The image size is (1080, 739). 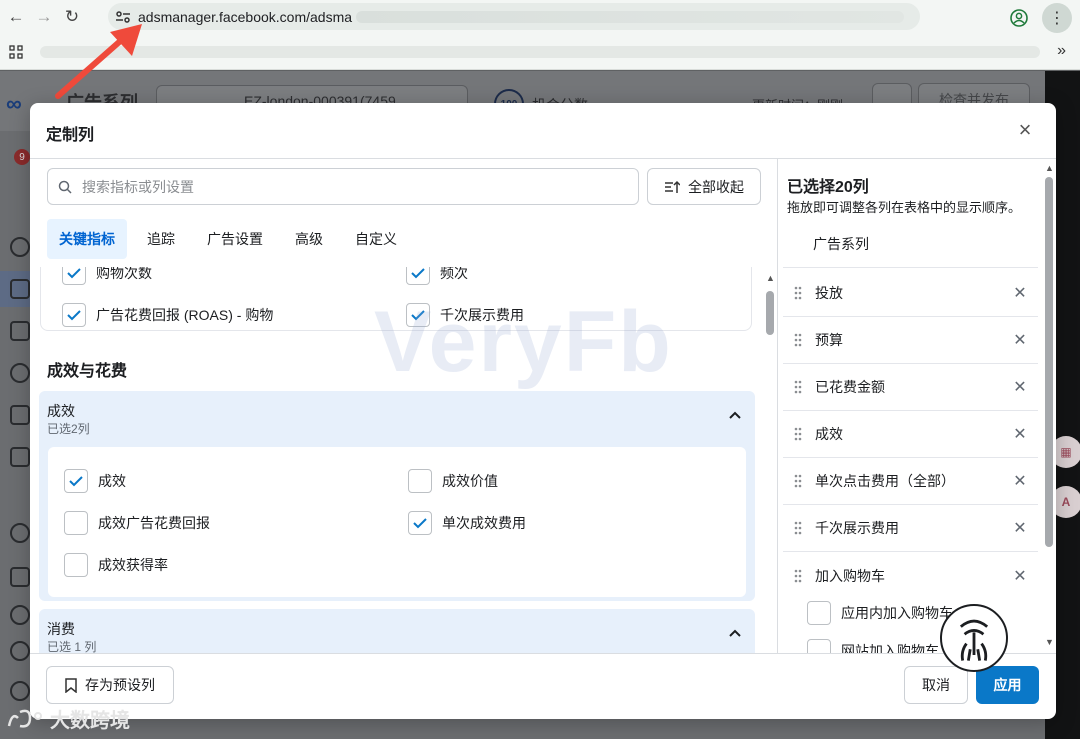 I want to click on selected-item: 预算 ✕, so click(x=910, y=340).